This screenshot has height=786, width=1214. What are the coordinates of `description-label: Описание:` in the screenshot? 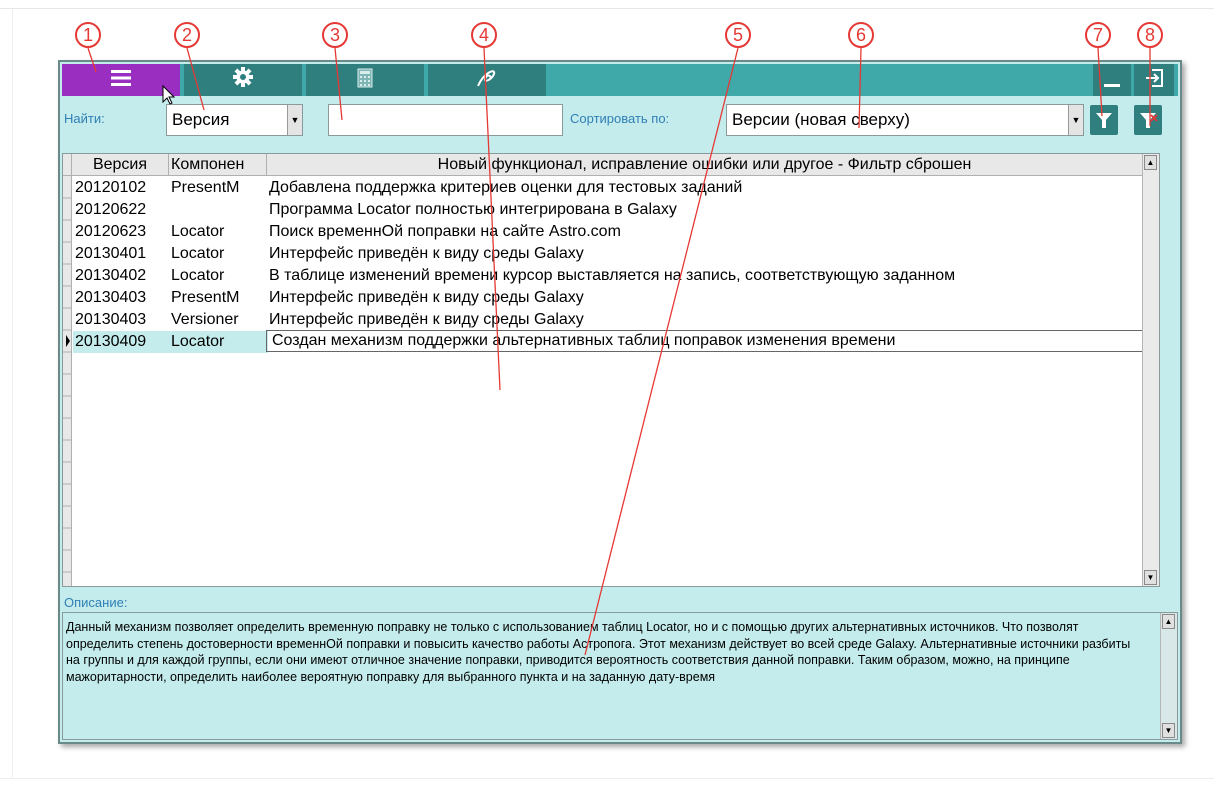 It's located at (96, 602).